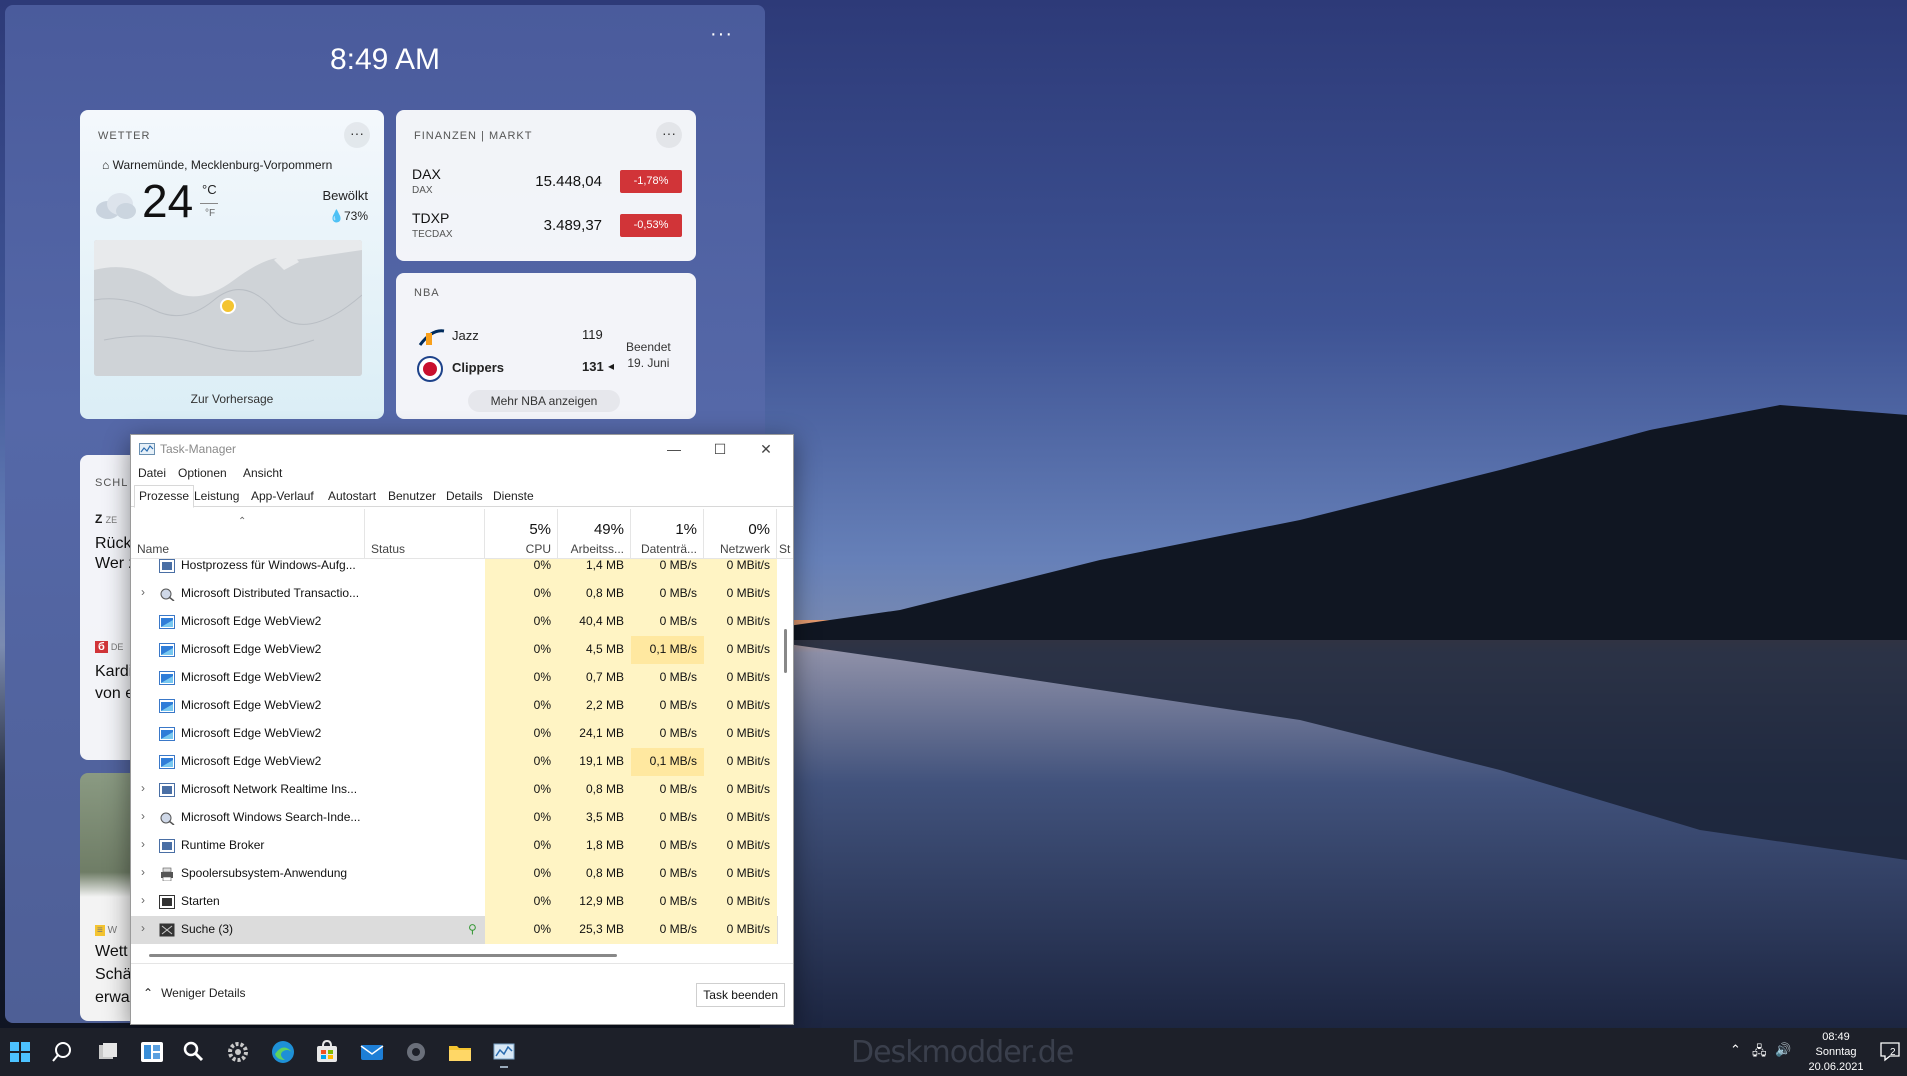 The height and width of the screenshot is (1076, 1907). What do you see at coordinates (462, 449) in the screenshot?
I see `title-bar: Task-Manager — ☐ ✕` at bounding box center [462, 449].